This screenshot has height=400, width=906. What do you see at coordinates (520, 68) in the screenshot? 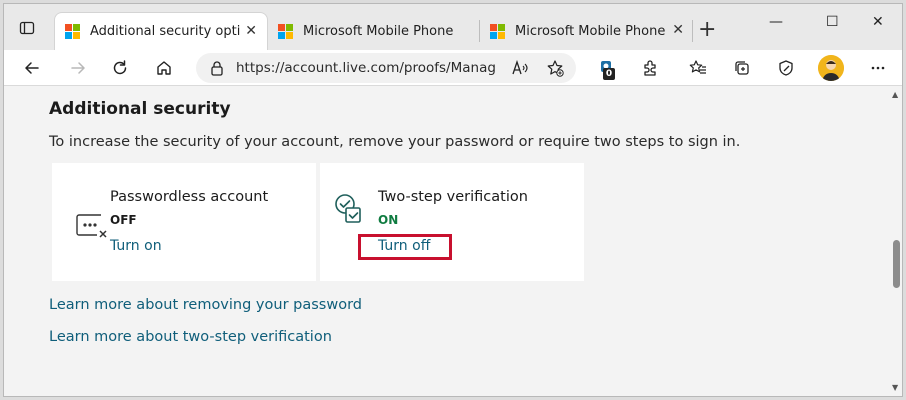
I see `read-aloud-icon` at bounding box center [520, 68].